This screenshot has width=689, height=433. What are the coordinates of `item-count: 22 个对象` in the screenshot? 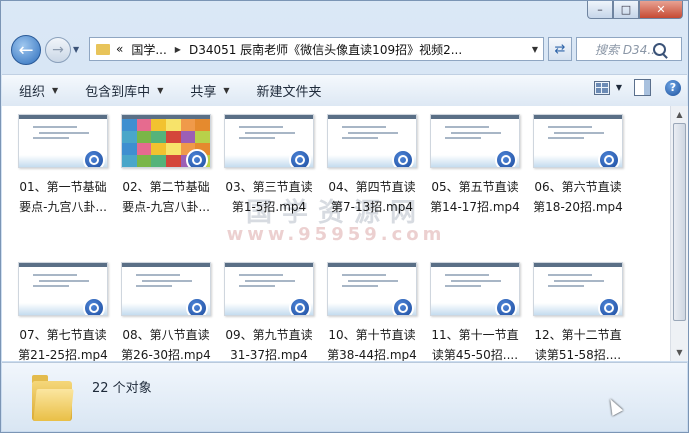 It's located at (122, 388).